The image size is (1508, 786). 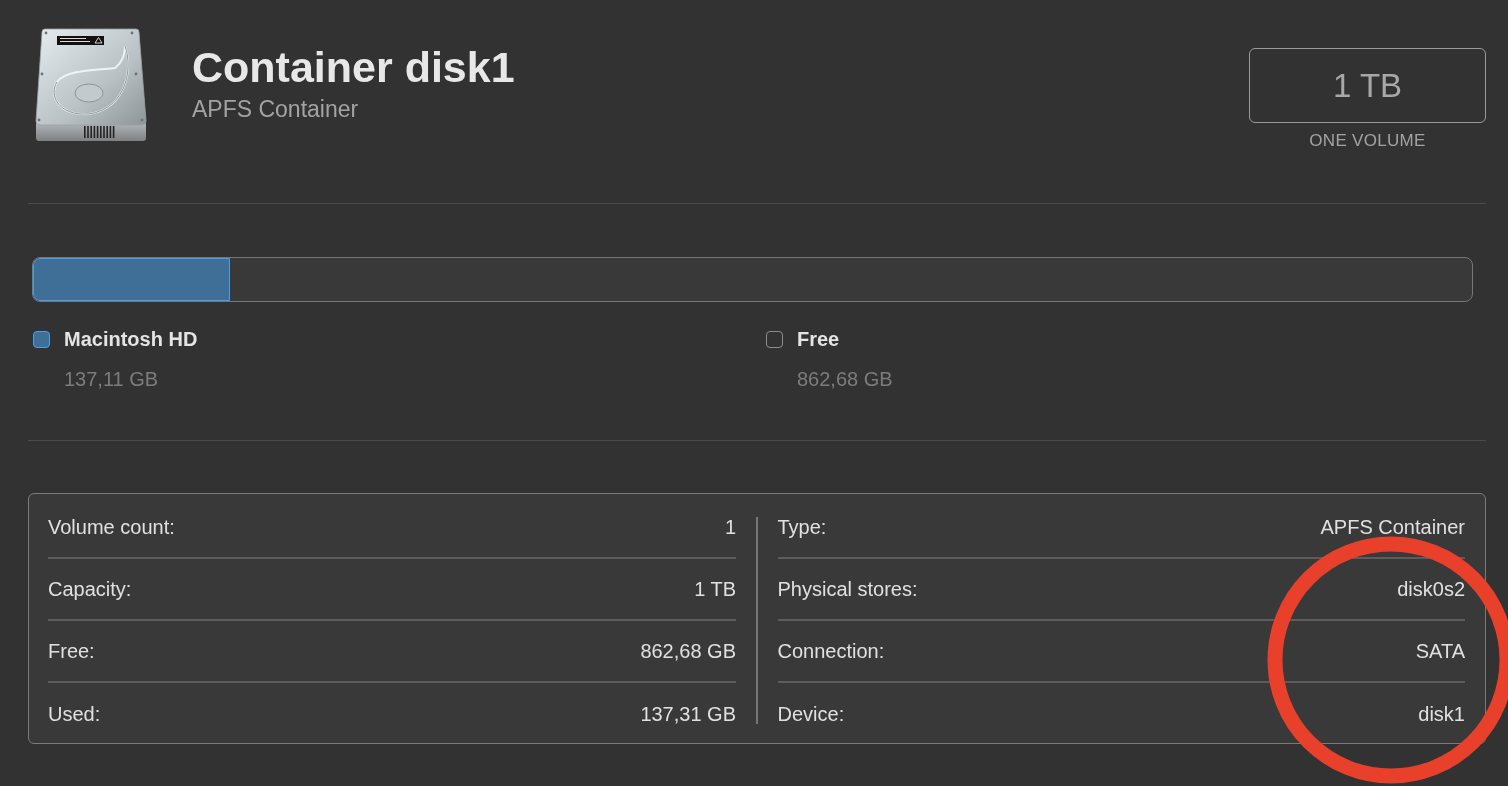 I want to click on detail-value: 137,31 GB, so click(x=688, y=714).